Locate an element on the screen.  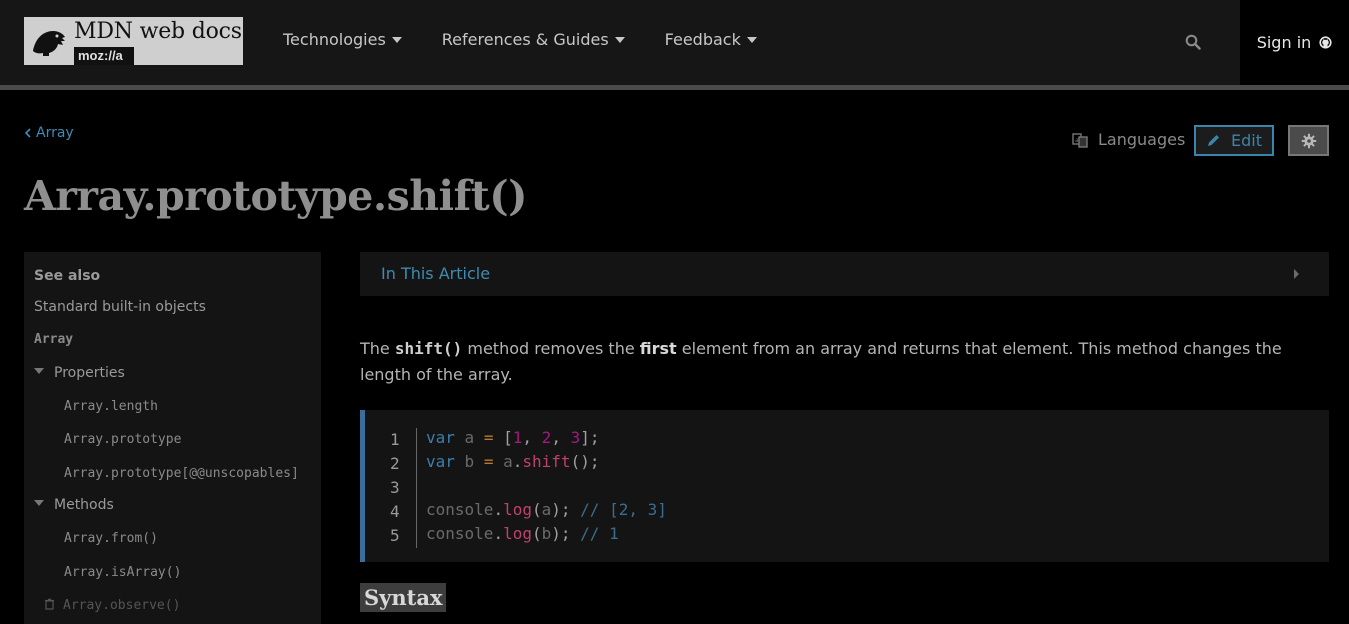
edit-button: Edit is located at coordinates (1234, 140).